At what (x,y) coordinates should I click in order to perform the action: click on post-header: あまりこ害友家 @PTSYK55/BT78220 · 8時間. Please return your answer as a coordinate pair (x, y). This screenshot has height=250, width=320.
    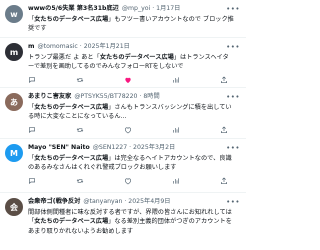
    Looking at the image, I should click on (135, 96).